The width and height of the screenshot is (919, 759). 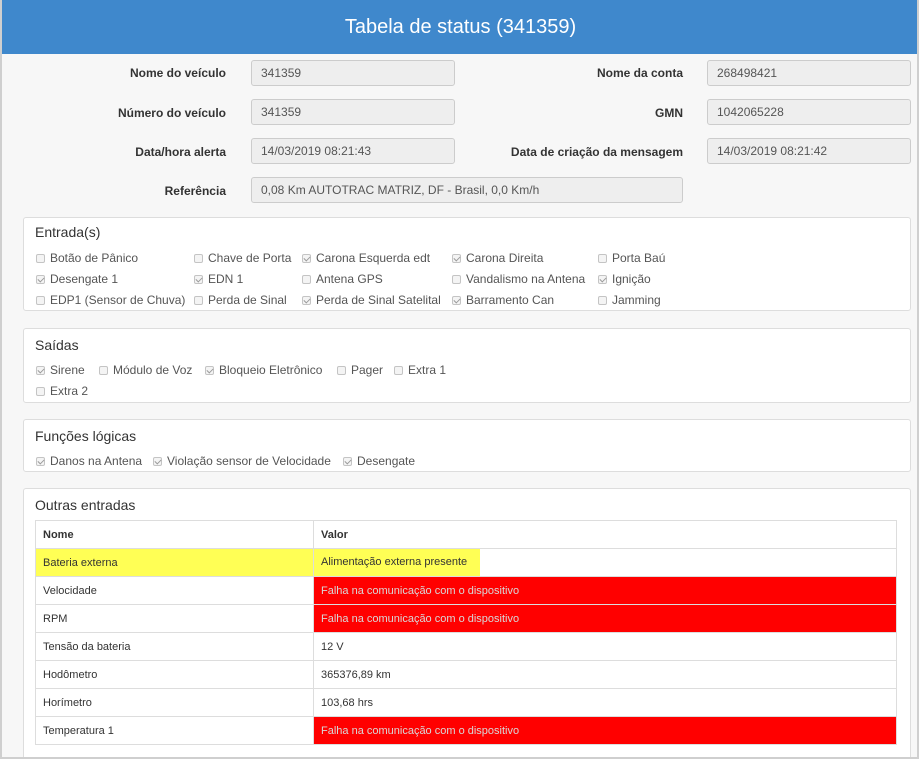 I want to click on row-name: RPM, so click(x=174, y=618).